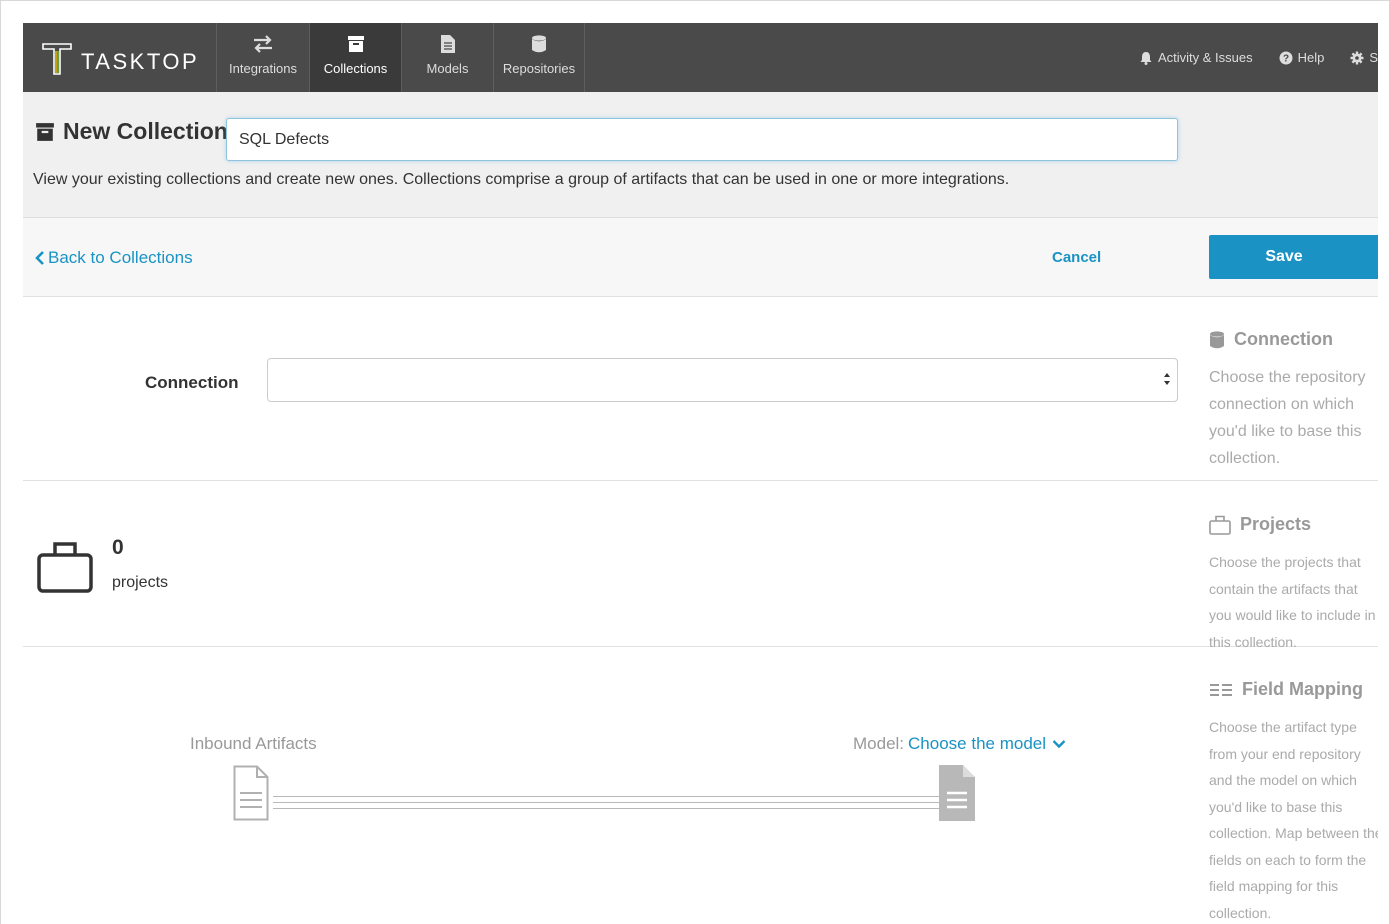  I want to click on nav-item-label: Repositories, so click(539, 68).